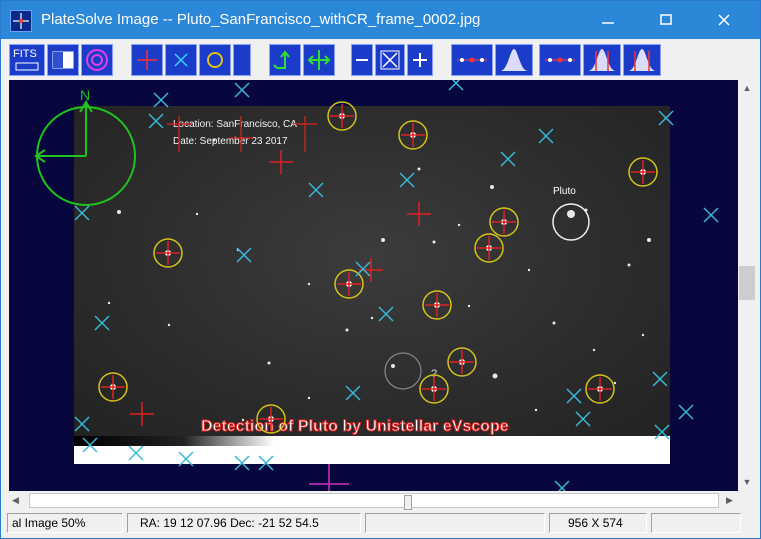 This screenshot has width=761, height=539. I want to click on histogram-icon, so click(514, 60).